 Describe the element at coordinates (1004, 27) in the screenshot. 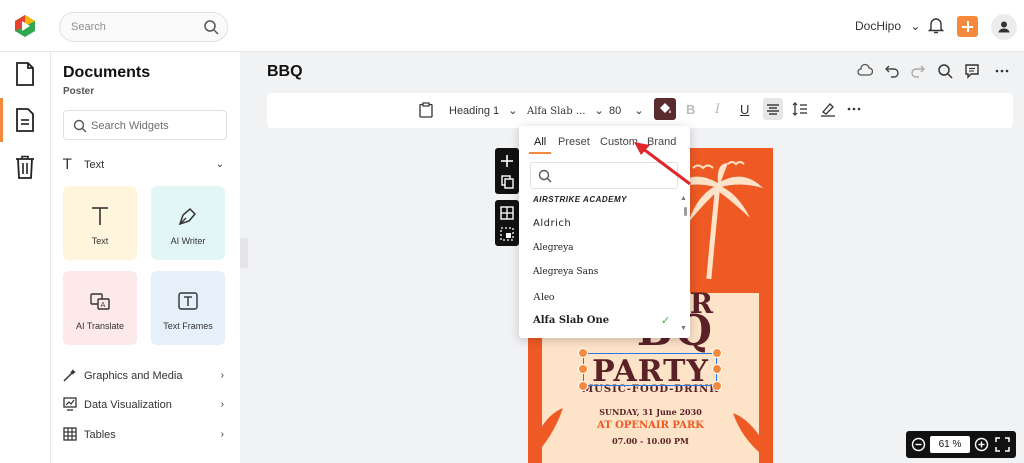

I see `avatar` at that location.